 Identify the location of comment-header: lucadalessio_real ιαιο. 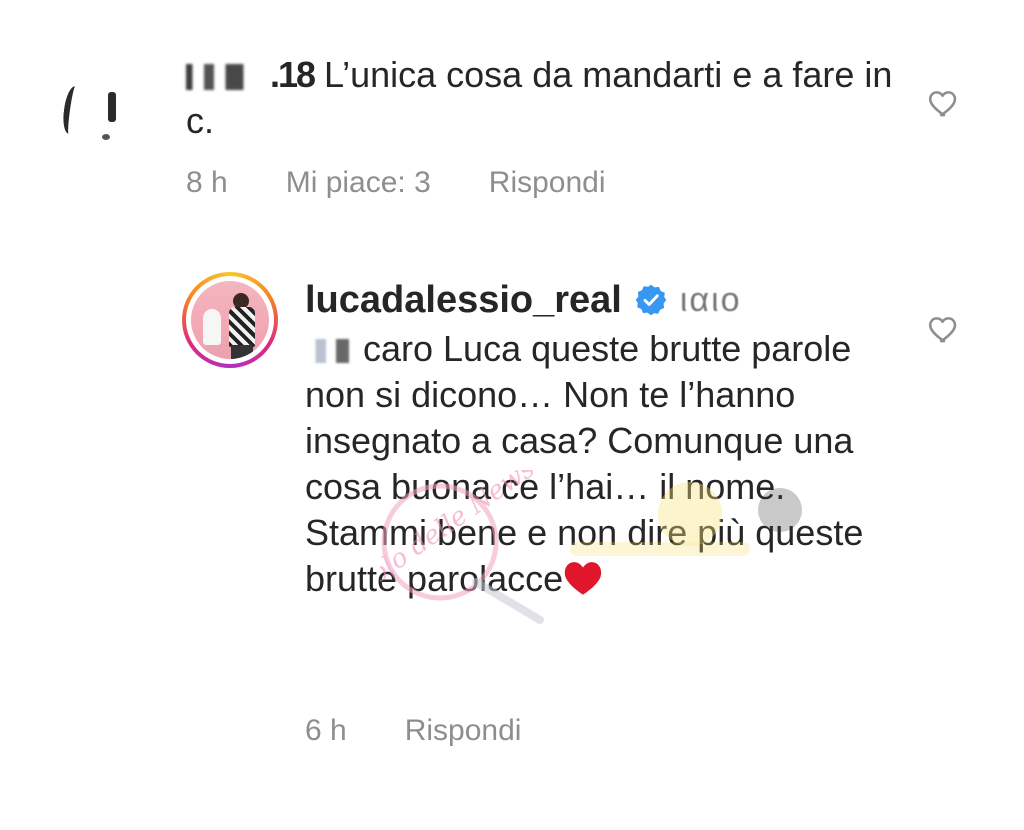
(523, 300).